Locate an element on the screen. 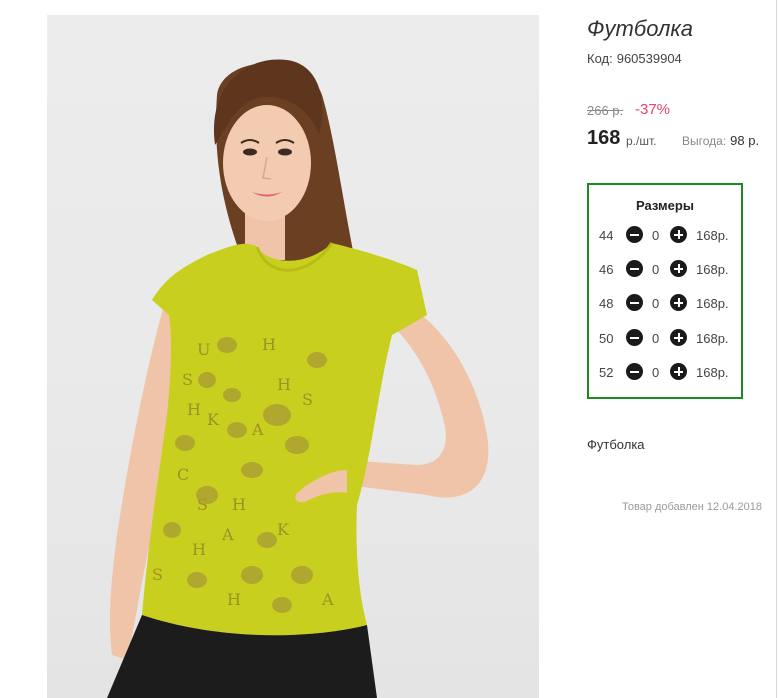 This screenshot has width=779, height=698. size-row-44: 44 0 168р. is located at coordinates (665, 236).